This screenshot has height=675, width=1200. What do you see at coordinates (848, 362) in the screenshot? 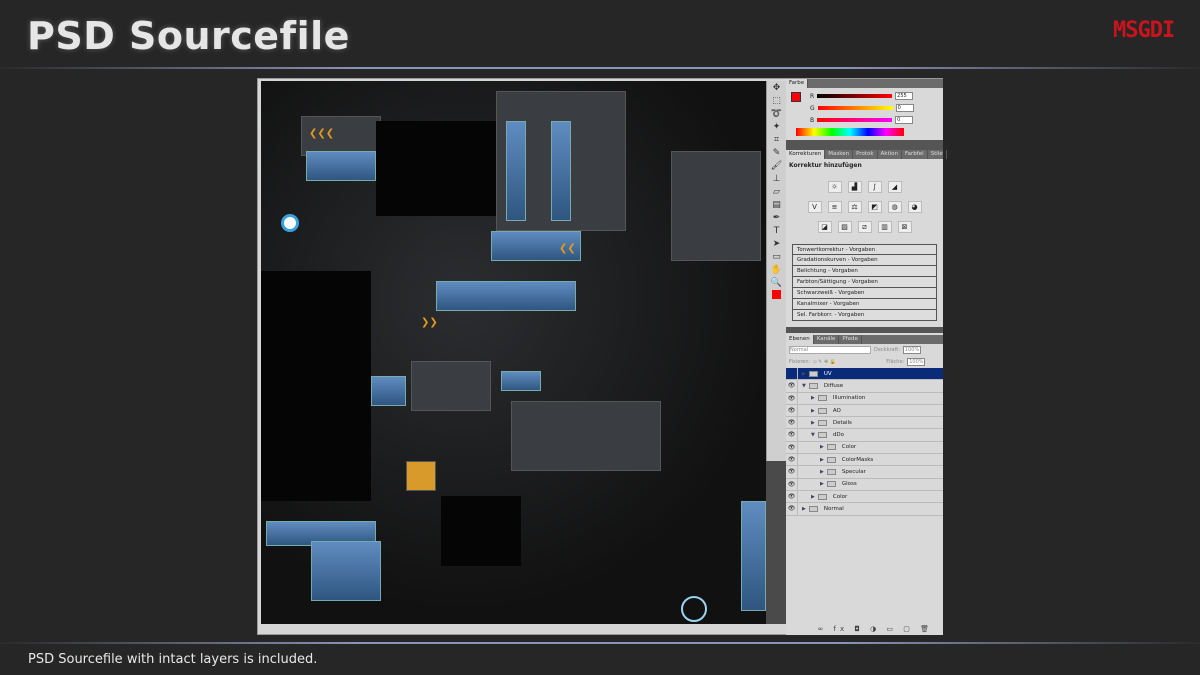
I see `lock-icons: ▫ ✎ ✥ 🔒` at bounding box center [848, 362].